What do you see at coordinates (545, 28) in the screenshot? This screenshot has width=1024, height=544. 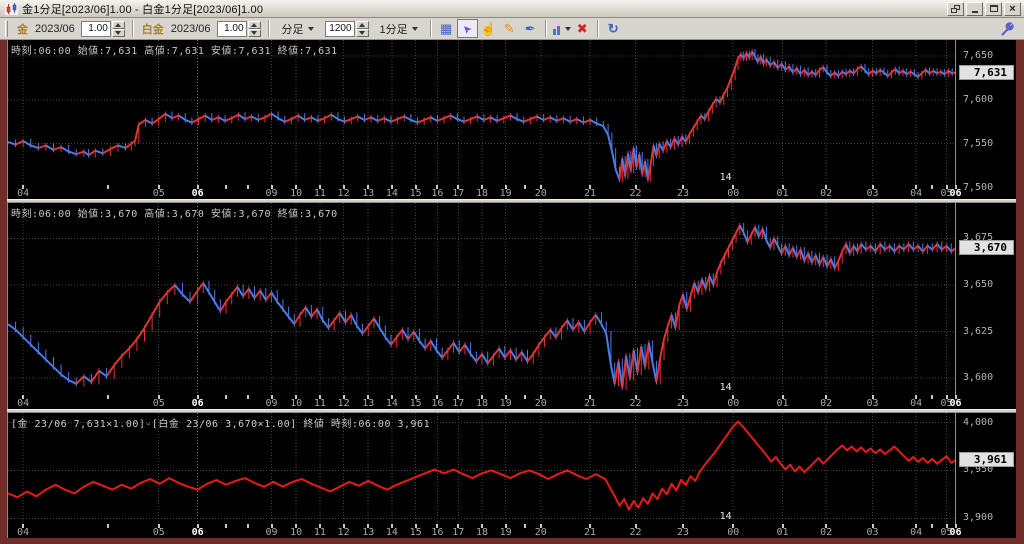 I see `toolbar-separator` at bounding box center [545, 28].